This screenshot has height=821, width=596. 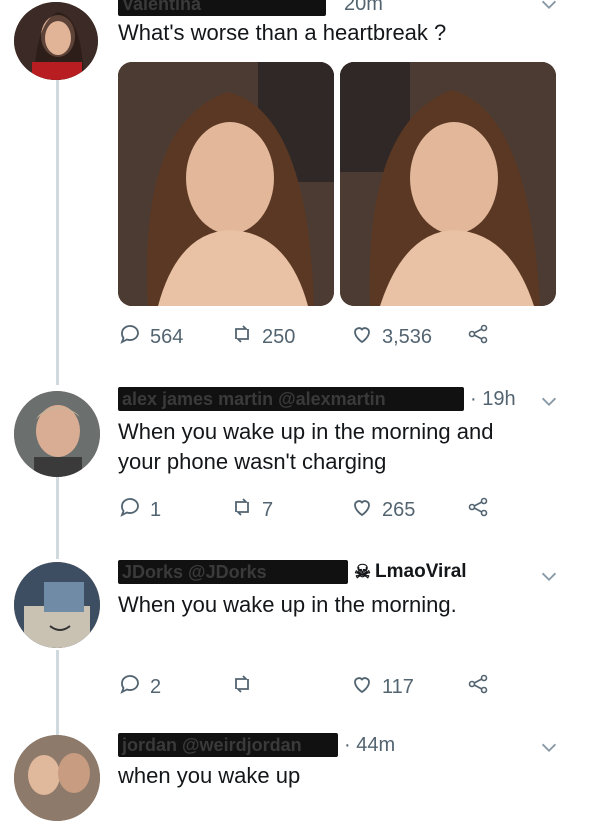 What do you see at coordinates (279, 336) in the screenshot?
I see `retweet-count: 250` at bounding box center [279, 336].